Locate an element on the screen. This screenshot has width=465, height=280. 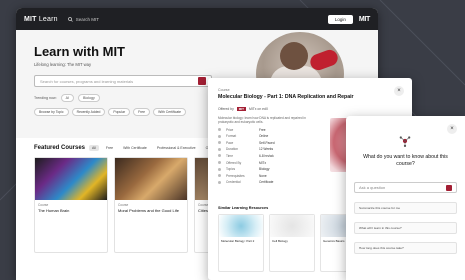
search-icon is located at coordinates (70, 19).